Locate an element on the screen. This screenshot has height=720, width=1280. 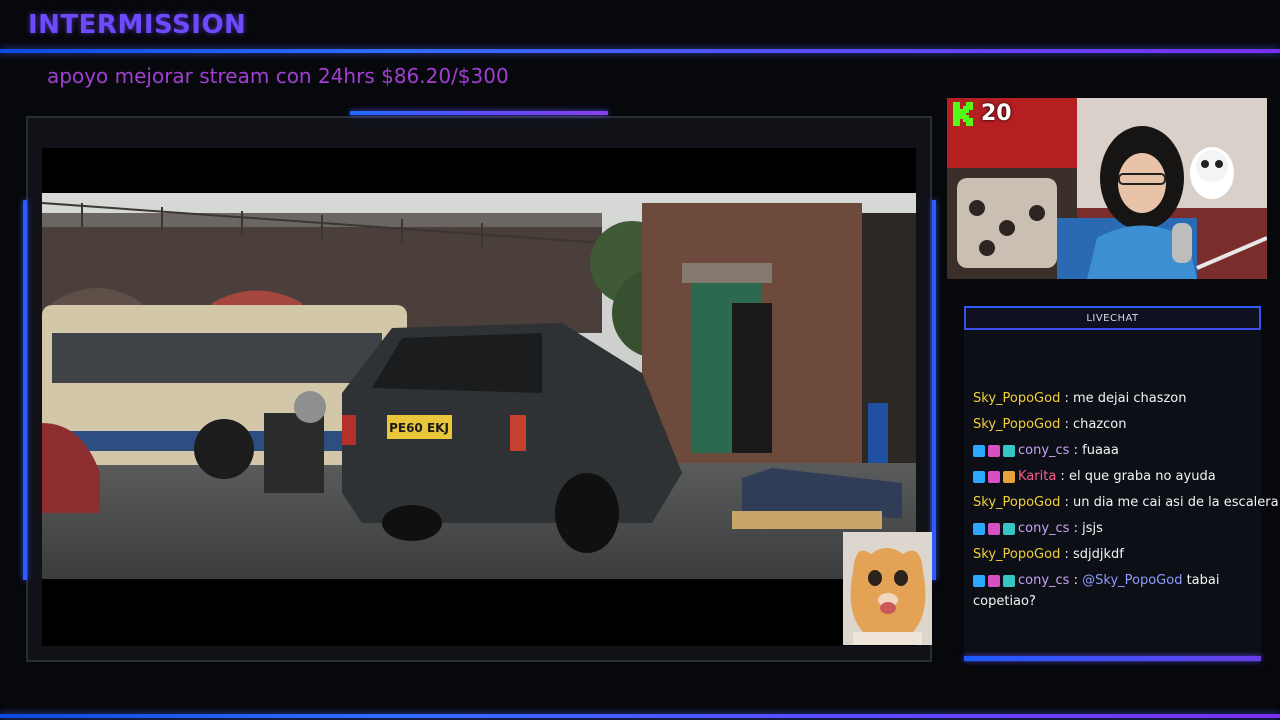
chat-message-text: jsjs is located at coordinates (1092, 528).